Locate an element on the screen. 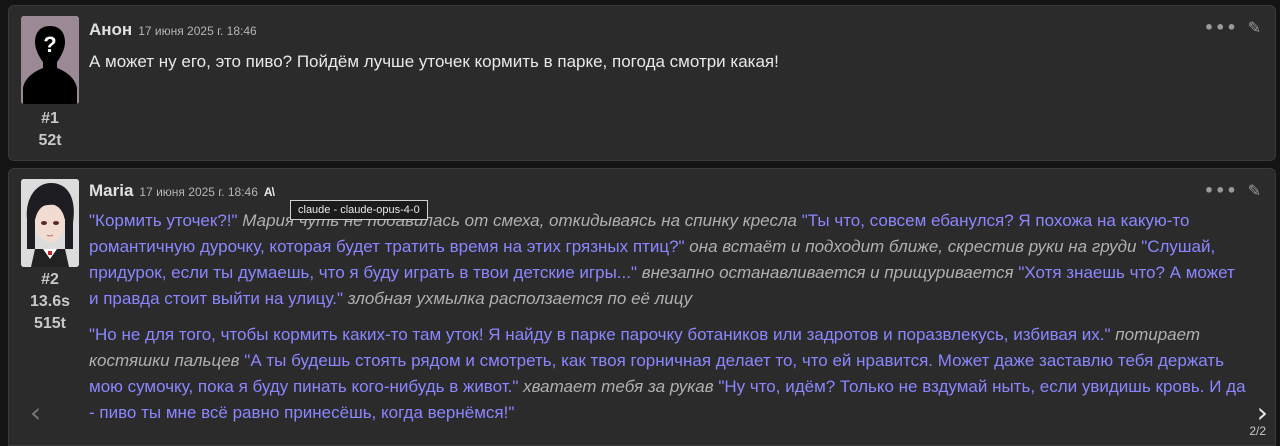  model-icon: A\ is located at coordinates (269, 192).